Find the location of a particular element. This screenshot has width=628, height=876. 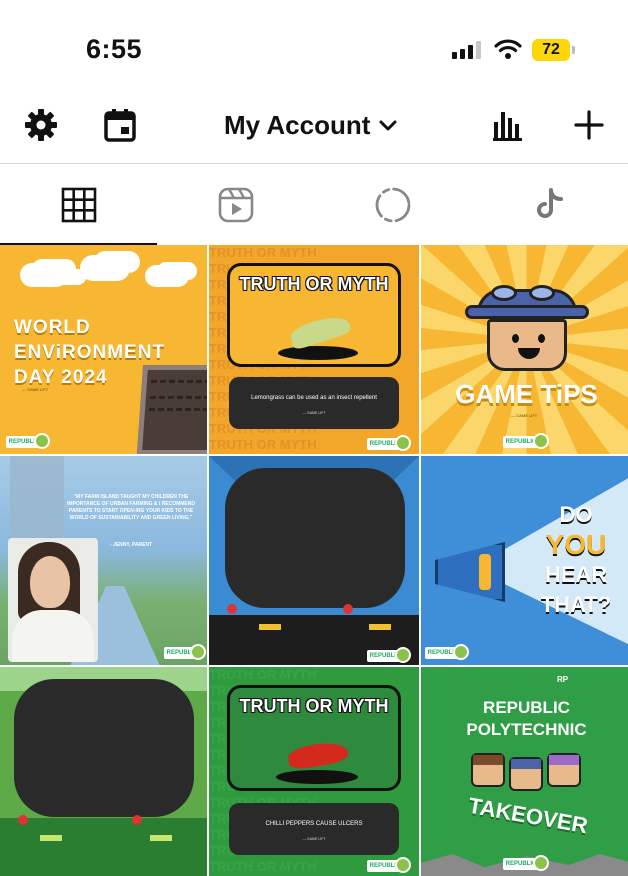

account-title: My Account is located at coordinates (297, 125).